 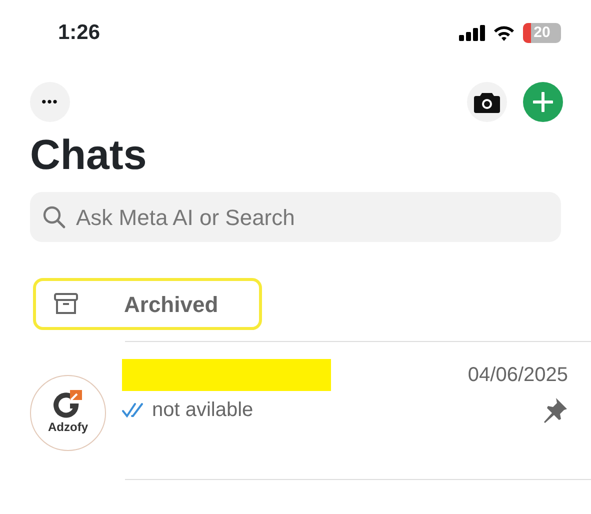 I want to click on signal-icon, so click(x=472, y=33).